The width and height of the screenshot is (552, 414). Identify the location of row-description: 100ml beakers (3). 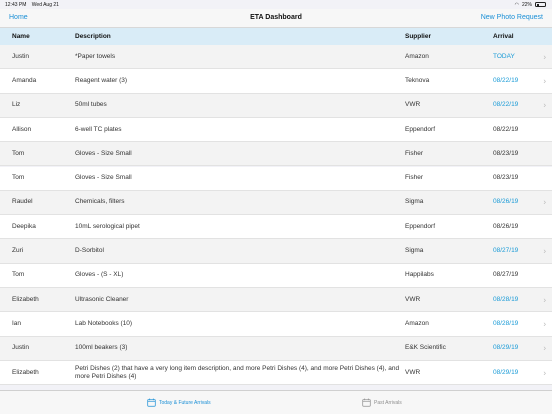
(101, 348).